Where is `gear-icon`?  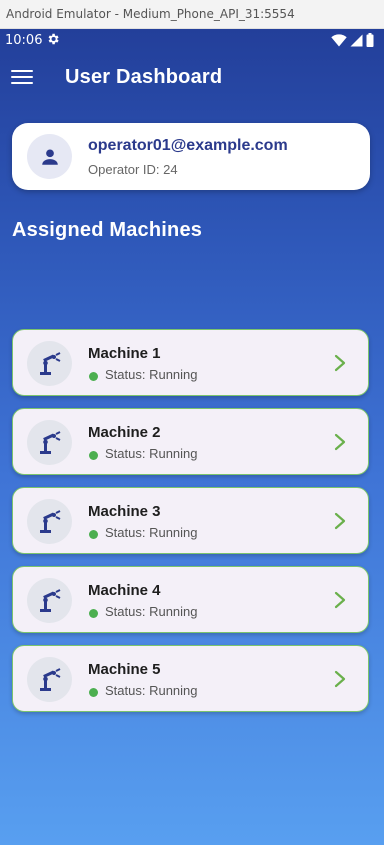 gear-icon is located at coordinates (53, 39).